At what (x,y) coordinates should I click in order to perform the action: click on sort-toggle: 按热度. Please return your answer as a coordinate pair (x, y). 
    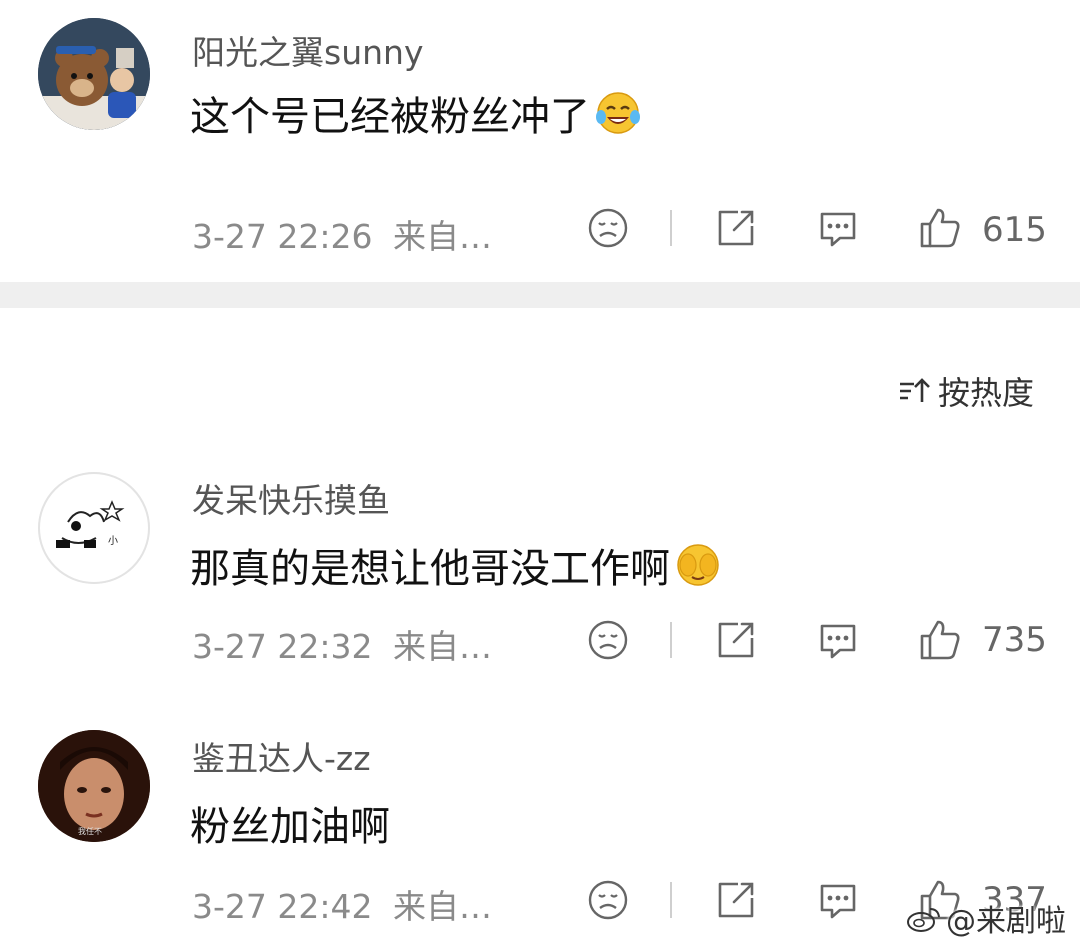
    Looking at the image, I should click on (966, 391).